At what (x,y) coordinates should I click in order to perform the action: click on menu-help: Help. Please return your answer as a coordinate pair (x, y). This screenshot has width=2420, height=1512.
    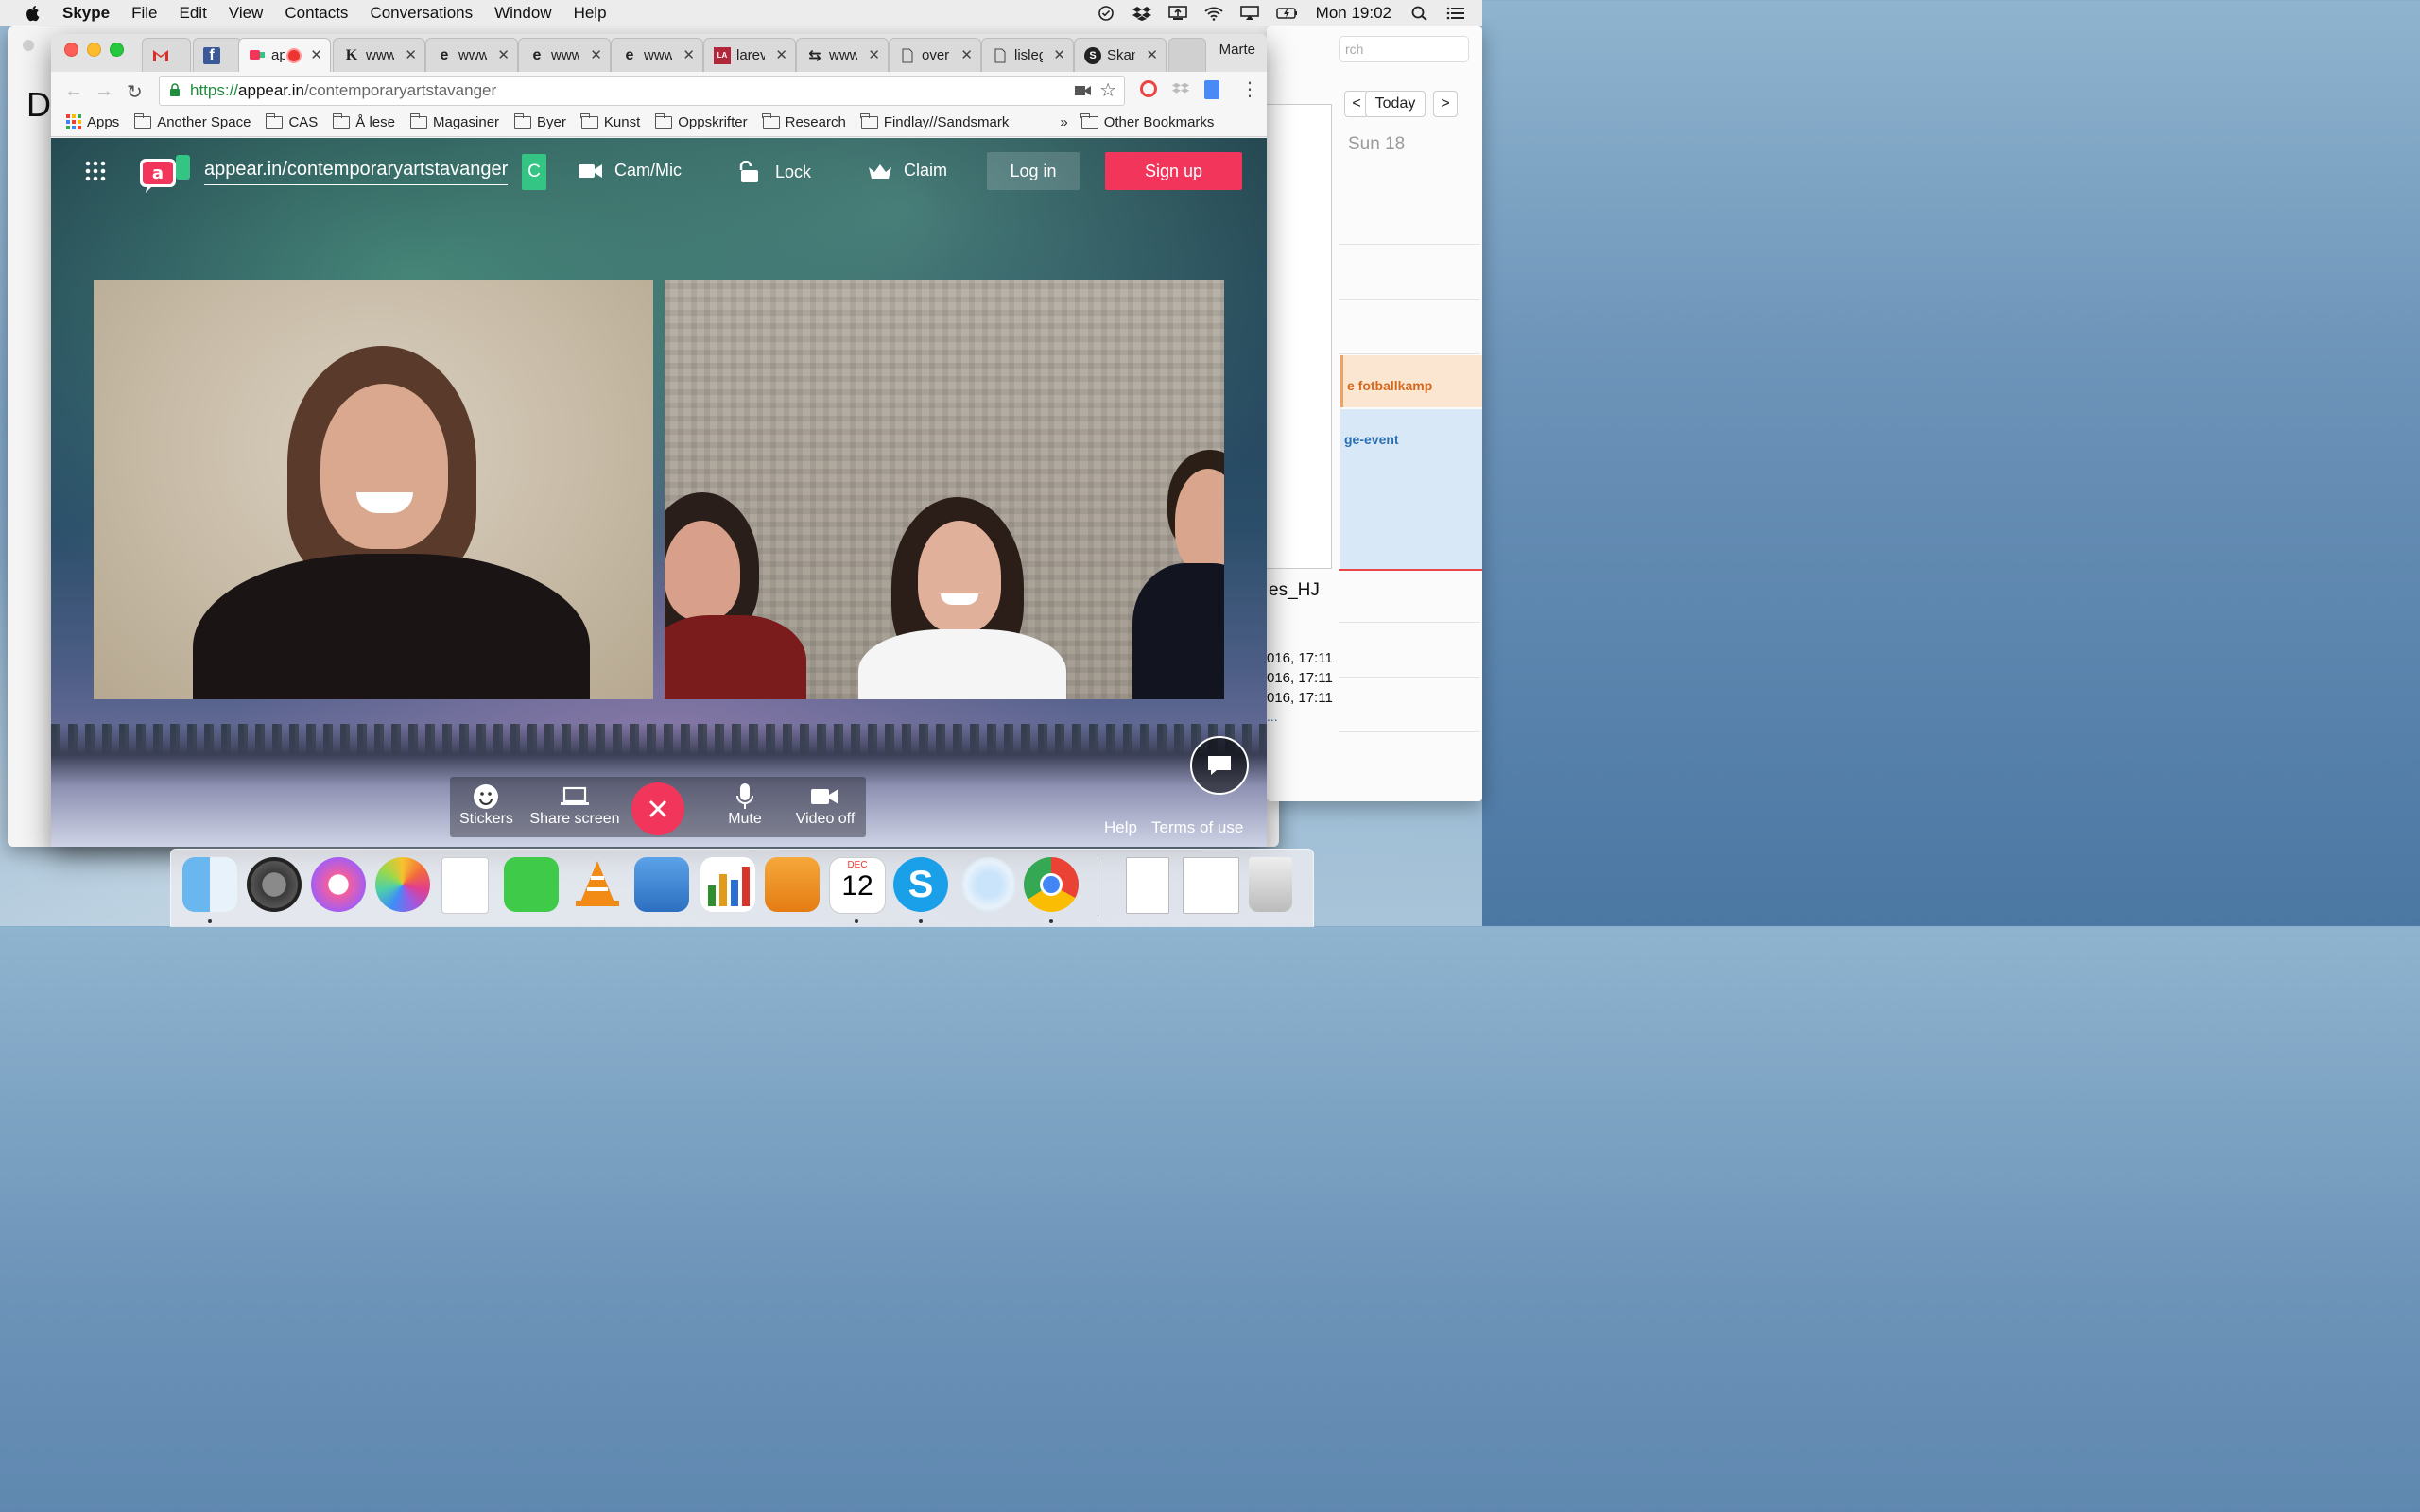
    Looking at the image, I should click on (590, 13).